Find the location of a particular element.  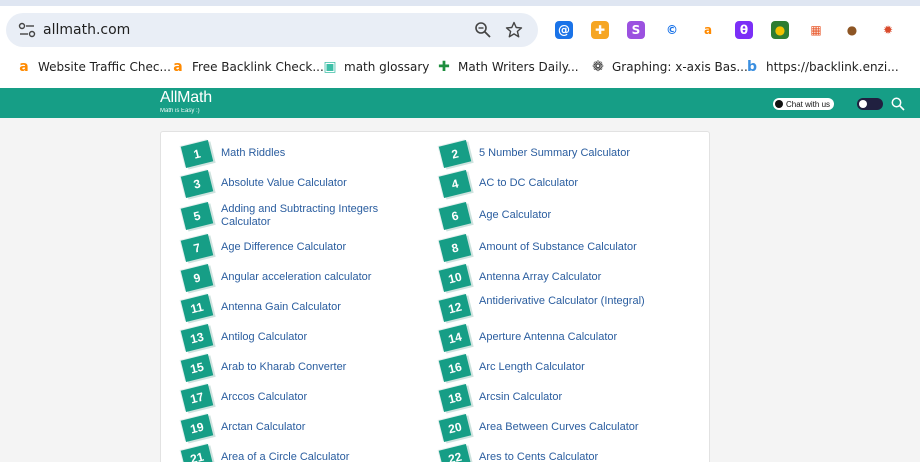

number-badge: 6 is located at coordinates (455, 216).